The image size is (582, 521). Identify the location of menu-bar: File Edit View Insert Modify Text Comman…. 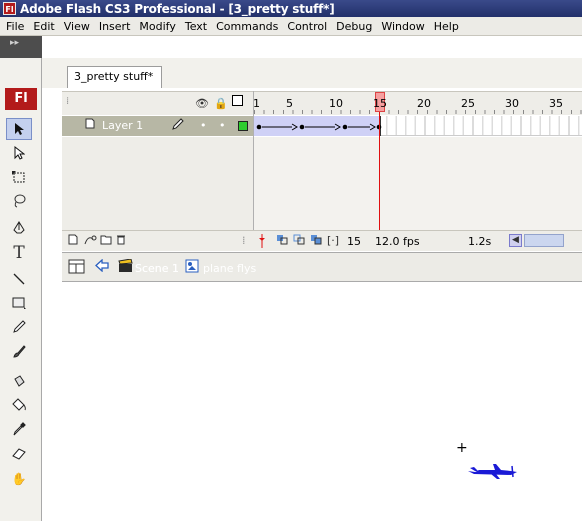
(291, 26).